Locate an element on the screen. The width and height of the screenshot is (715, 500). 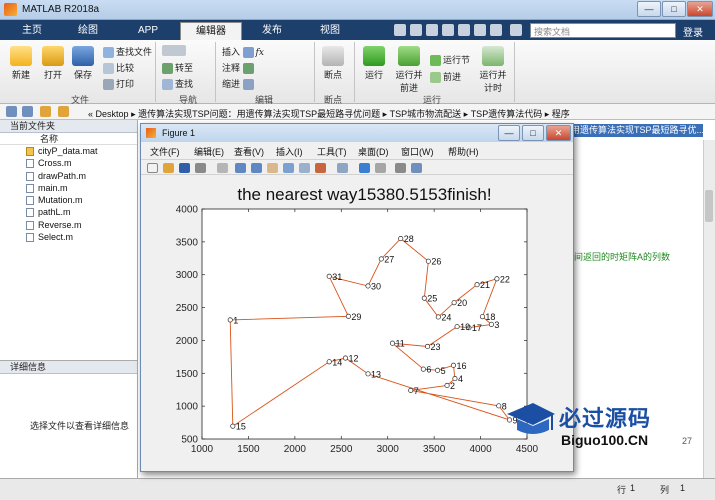
find-files-button: 查找文件 is located at coordinates (127, 52).